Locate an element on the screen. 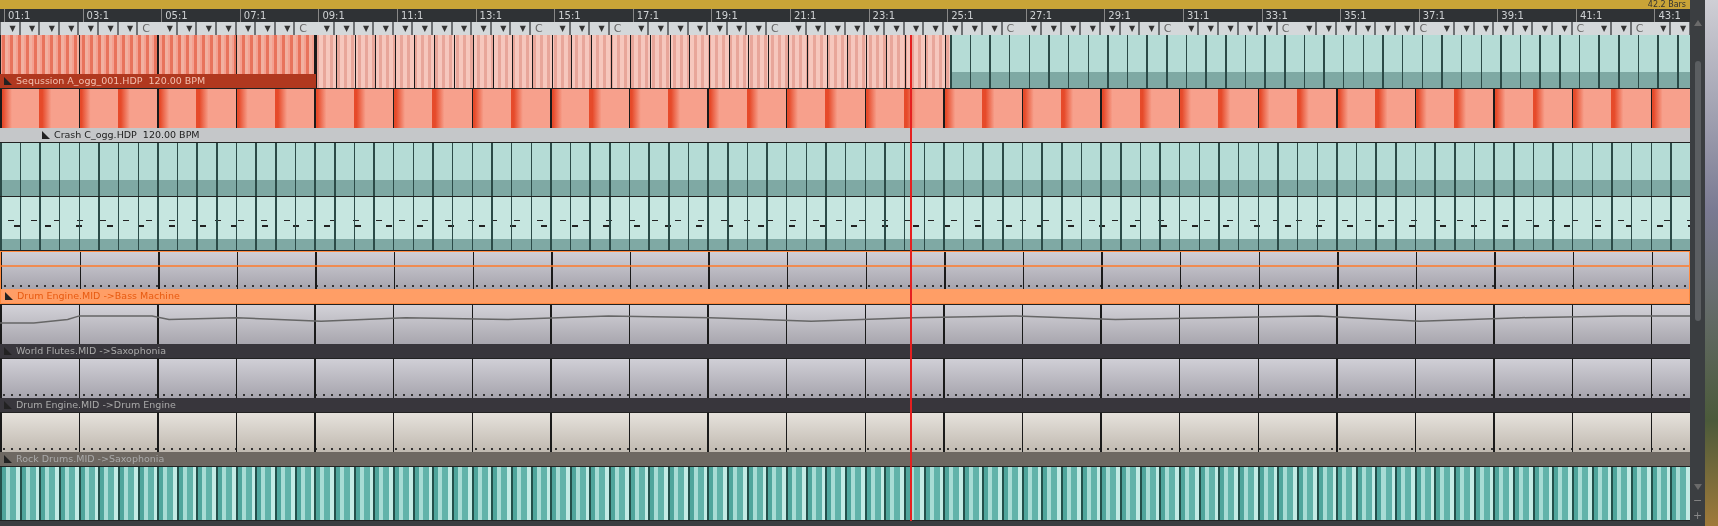 Image resolution: width=1718 pixels, height=526 pixels. clip-label: Rock Drums.MID ->Saxophonia is located at coordinates (90, 459).